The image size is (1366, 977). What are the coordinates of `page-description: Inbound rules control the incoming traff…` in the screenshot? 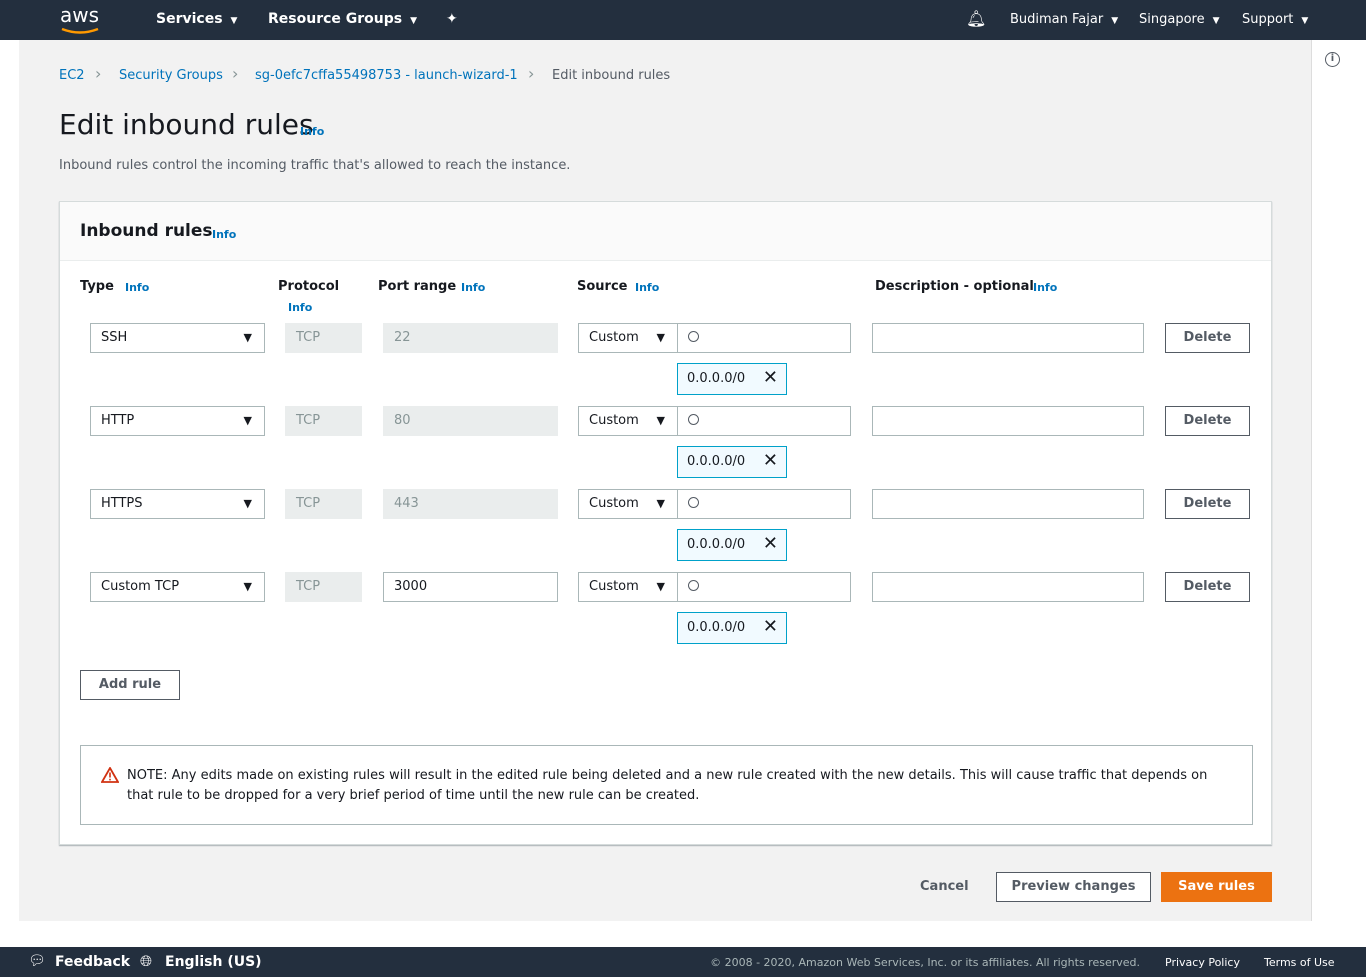 It's located at (315, 165).